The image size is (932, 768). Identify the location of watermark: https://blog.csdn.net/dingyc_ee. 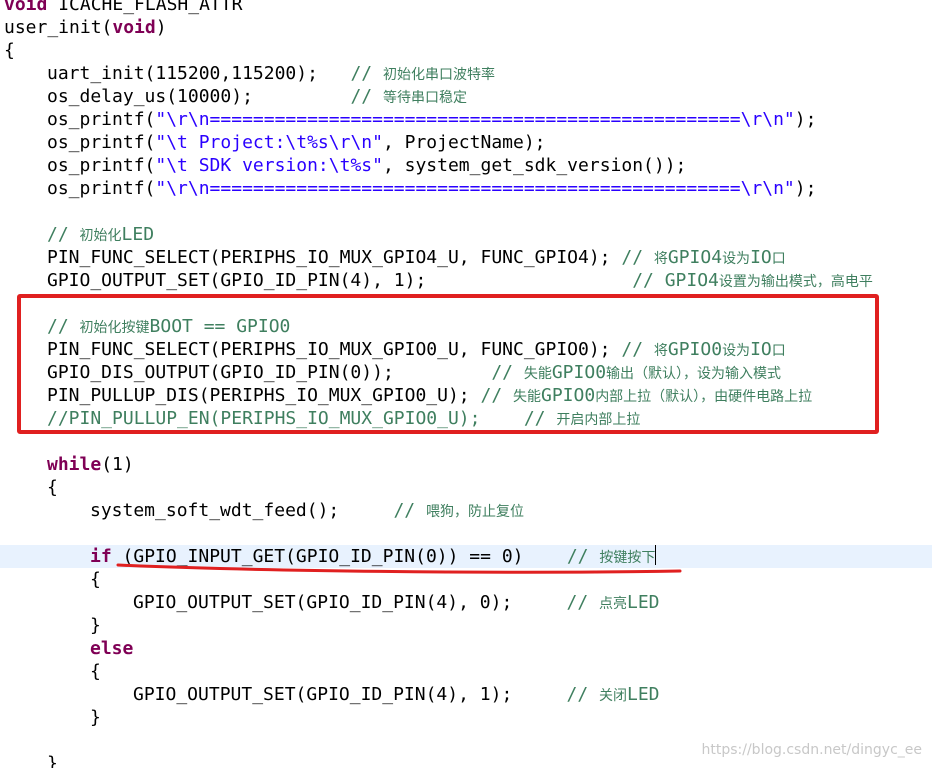
(812, 750).